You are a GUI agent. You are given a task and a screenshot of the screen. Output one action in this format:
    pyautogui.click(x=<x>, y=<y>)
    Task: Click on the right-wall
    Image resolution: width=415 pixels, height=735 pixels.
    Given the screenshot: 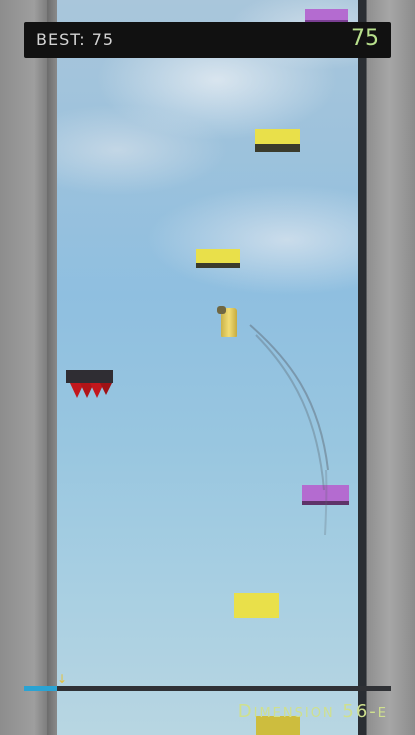 What is the action you would take?
    pyautogui.click(x=386, y=367)
    